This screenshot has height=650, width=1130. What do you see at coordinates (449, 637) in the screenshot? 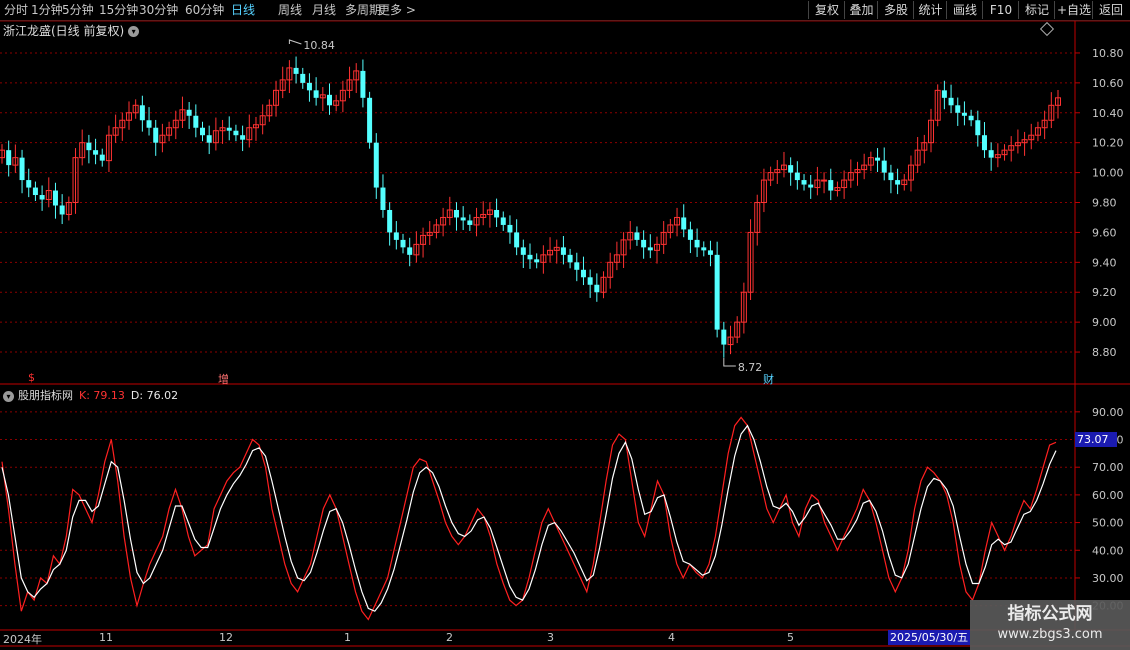
I see `x-axis-label: 2` at bounding box center [449, 637].